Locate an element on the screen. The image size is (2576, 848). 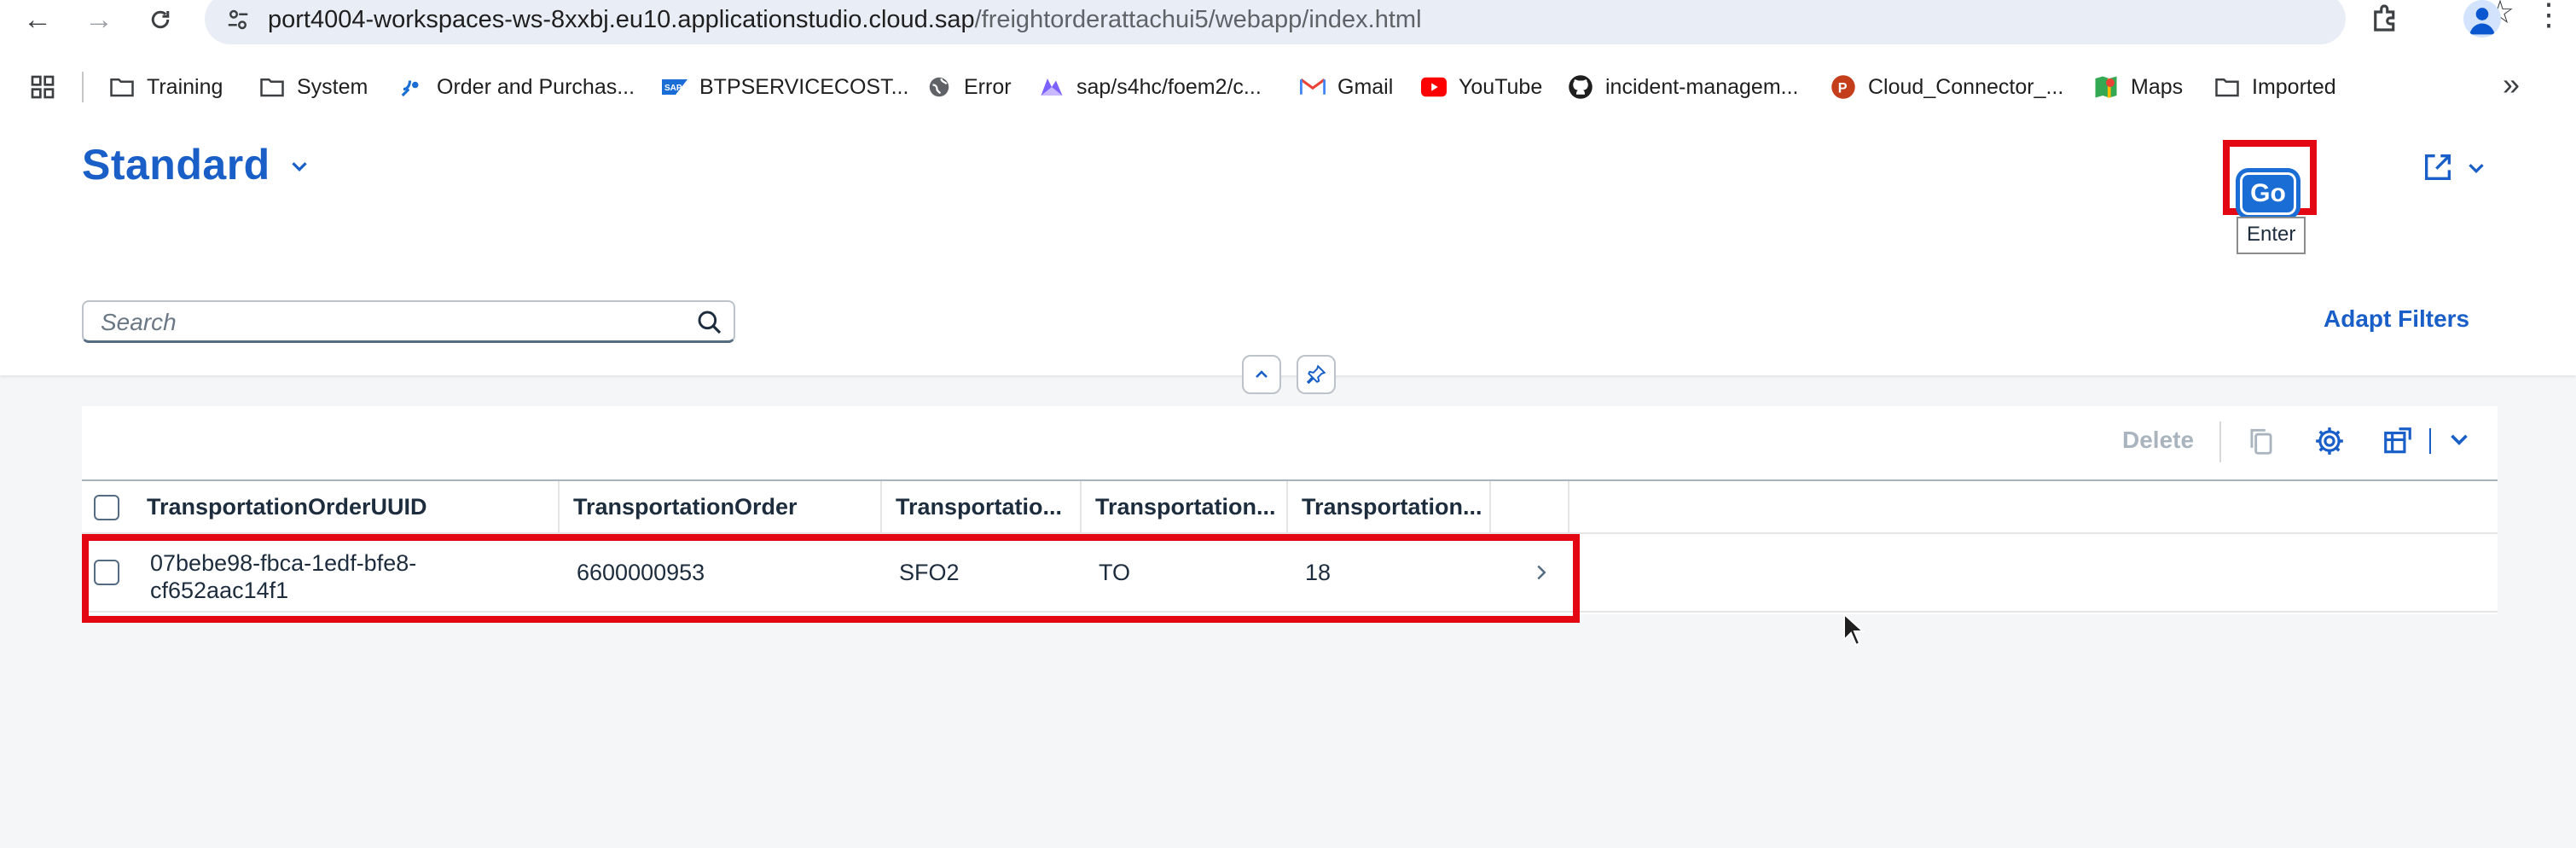
bookmark-label: System is located at coordinates (332, 87).